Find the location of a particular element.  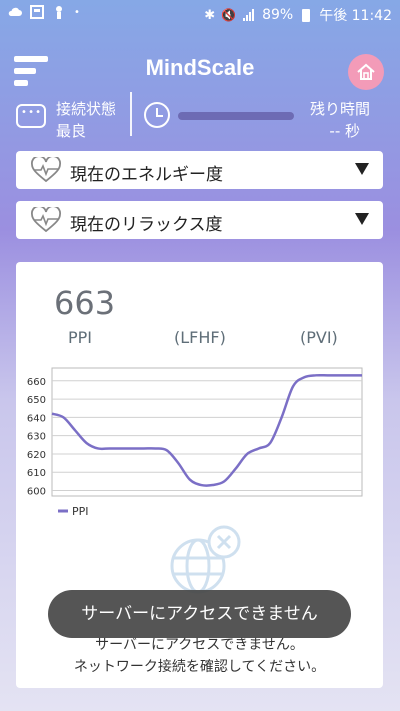

energy-select: 現在のエネルギー度 is located at coordinates (199, 170).